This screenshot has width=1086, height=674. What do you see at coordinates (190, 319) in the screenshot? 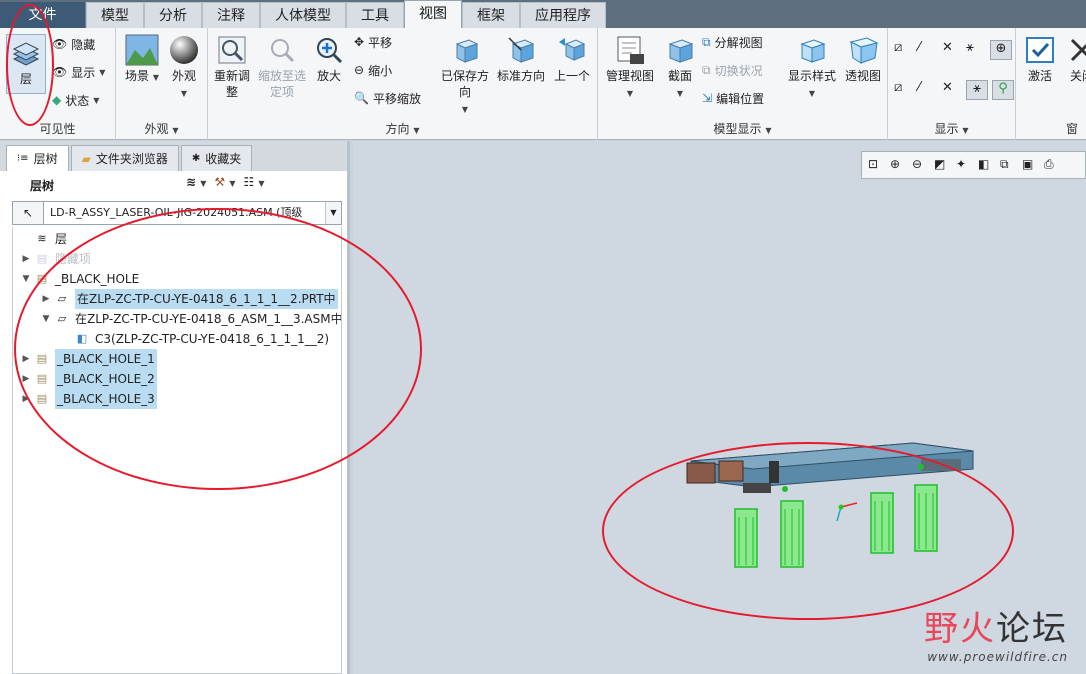
I see `tree-row: ▼ ▱ 在ZLP-ZC-TP-CU-YE-0418_6_ASM_1__3.ASM中` at bounding box center [190, 319].